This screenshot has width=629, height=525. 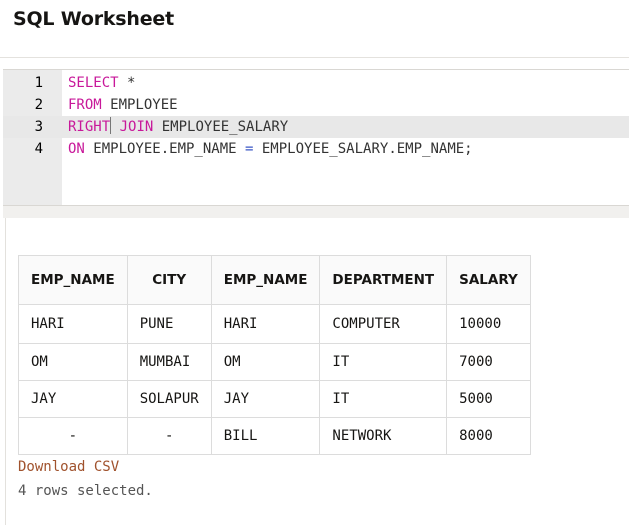 What do you see at coordinates (93, 83) in the screenshot?
I see `sql-keyword: SELECT` at bounding box center [93, 83].